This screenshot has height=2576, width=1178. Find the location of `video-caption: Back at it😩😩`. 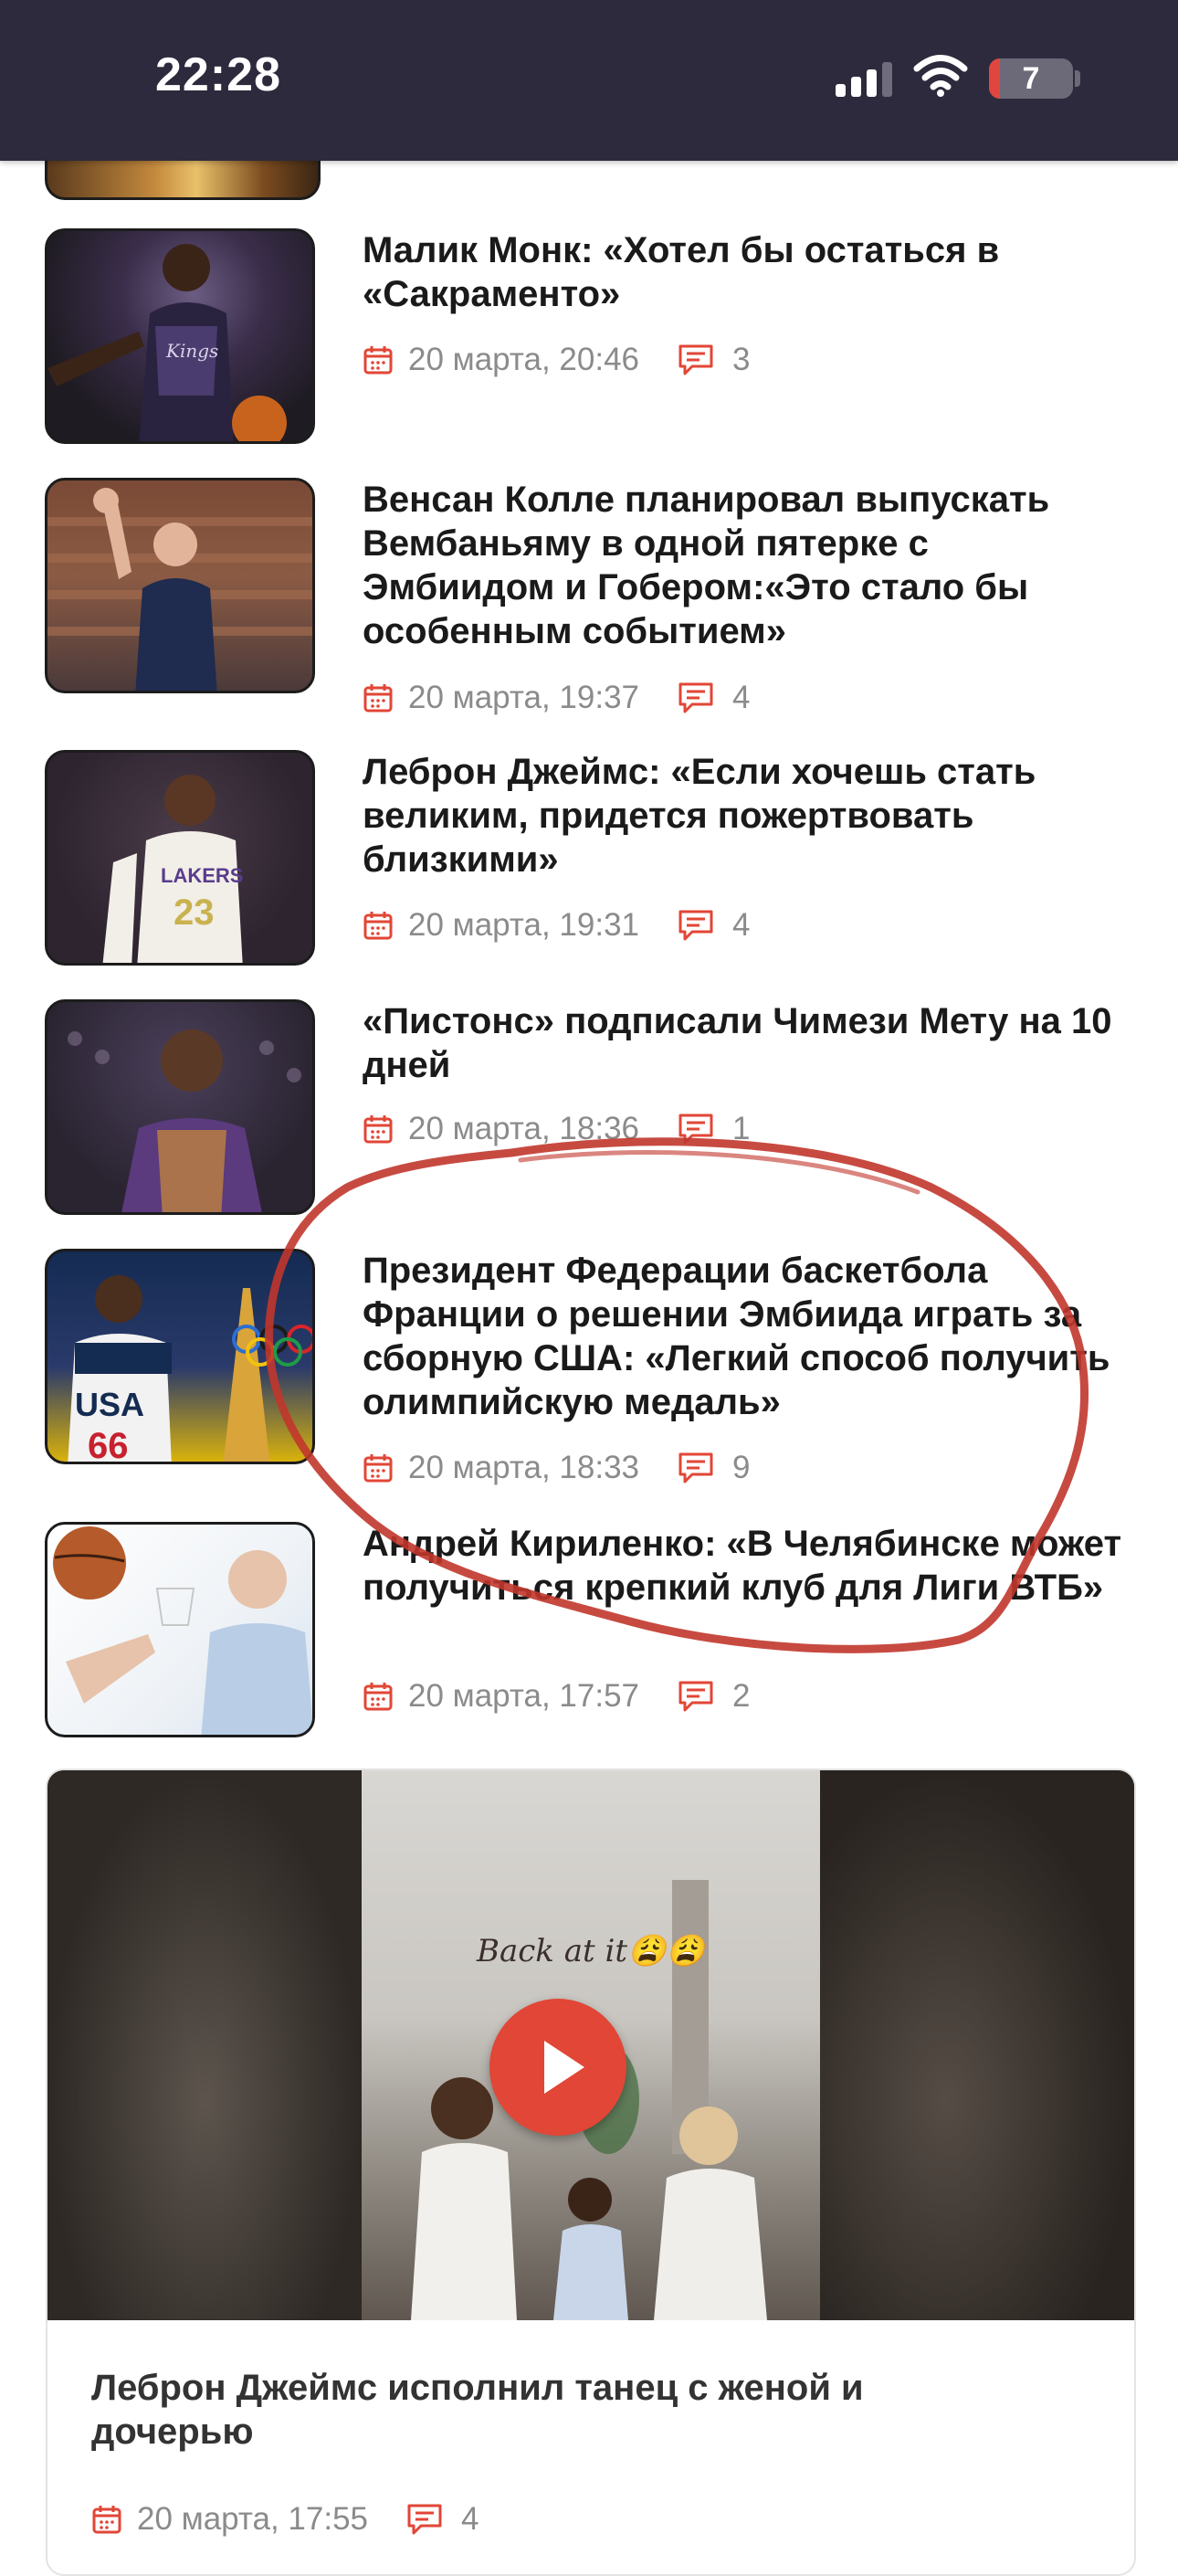

video-caption: Back at it😩😩 is located at coordinates (591, 1951).